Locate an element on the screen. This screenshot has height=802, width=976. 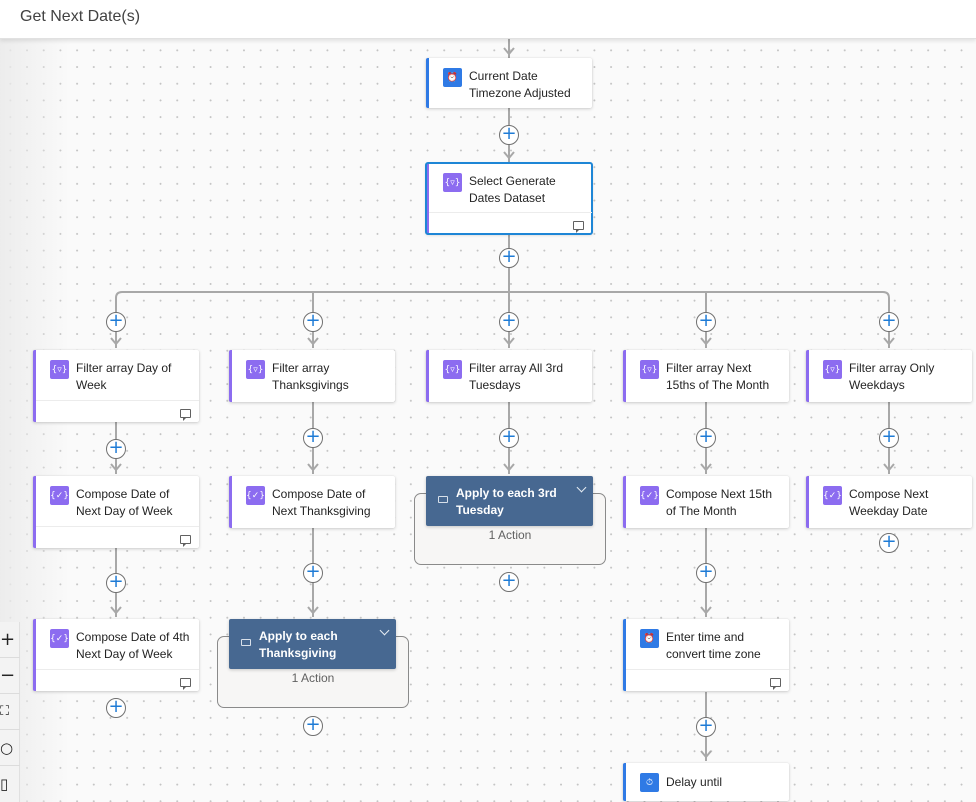
action-title: Compose Next Weekday Date is located at coordinates (889, 502).